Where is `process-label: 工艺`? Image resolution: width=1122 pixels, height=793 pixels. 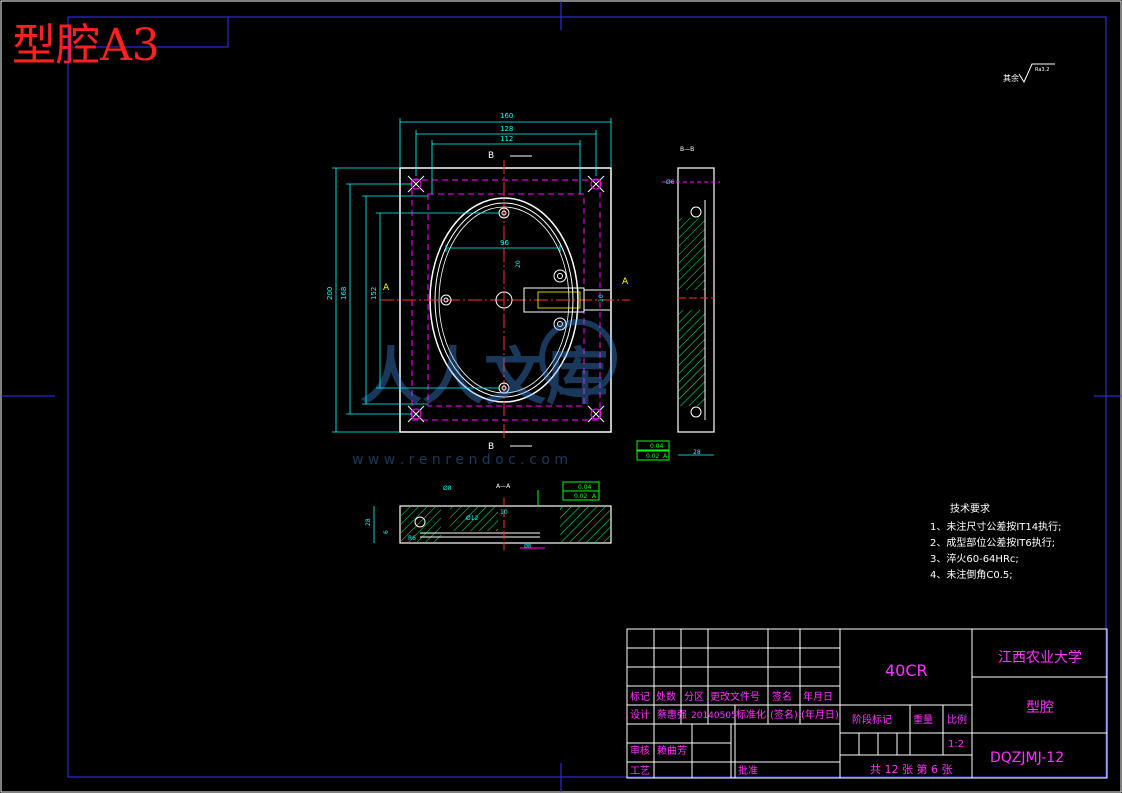 process-label: 工艺 is located at coordinates (640, 771).